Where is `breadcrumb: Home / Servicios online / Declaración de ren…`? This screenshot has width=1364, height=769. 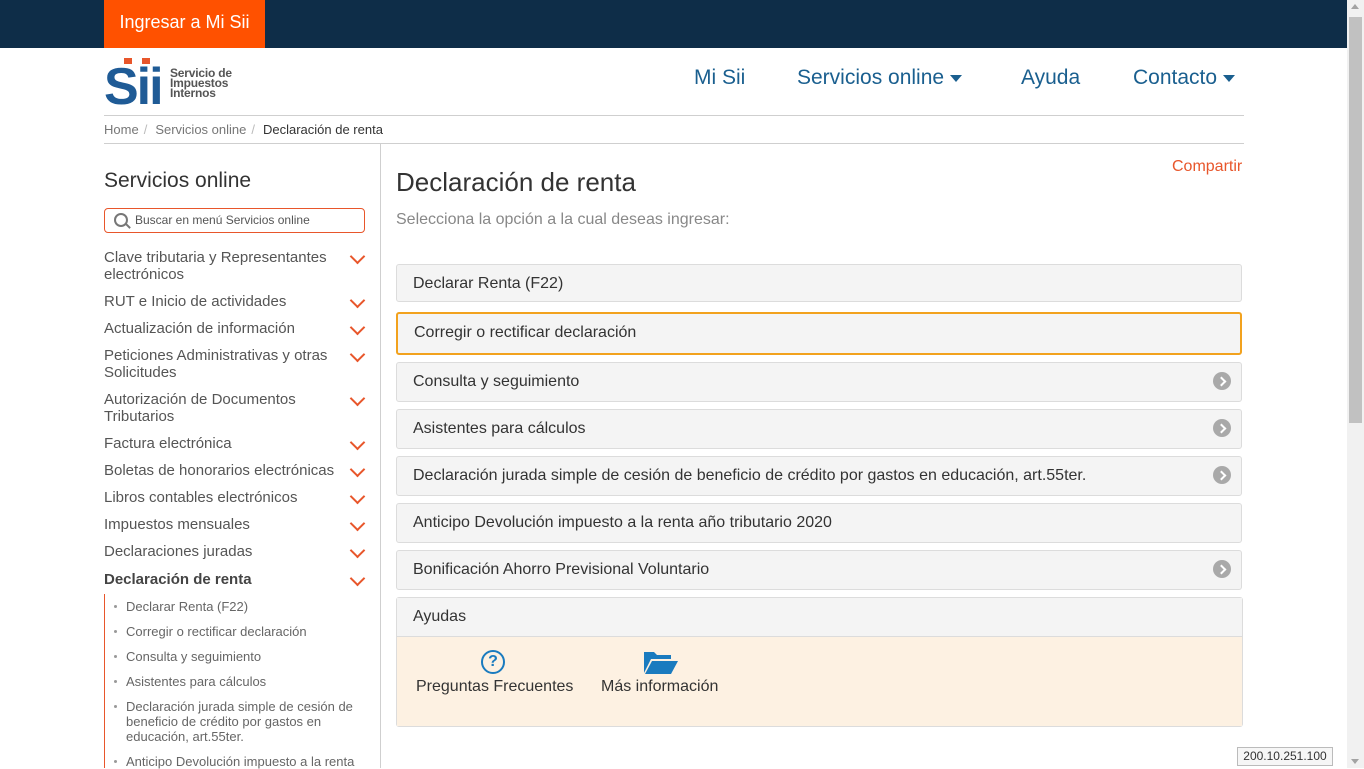
breadcrumb: Home / Servicios online / Declaración de ren… is located at coordinates (243, 129).